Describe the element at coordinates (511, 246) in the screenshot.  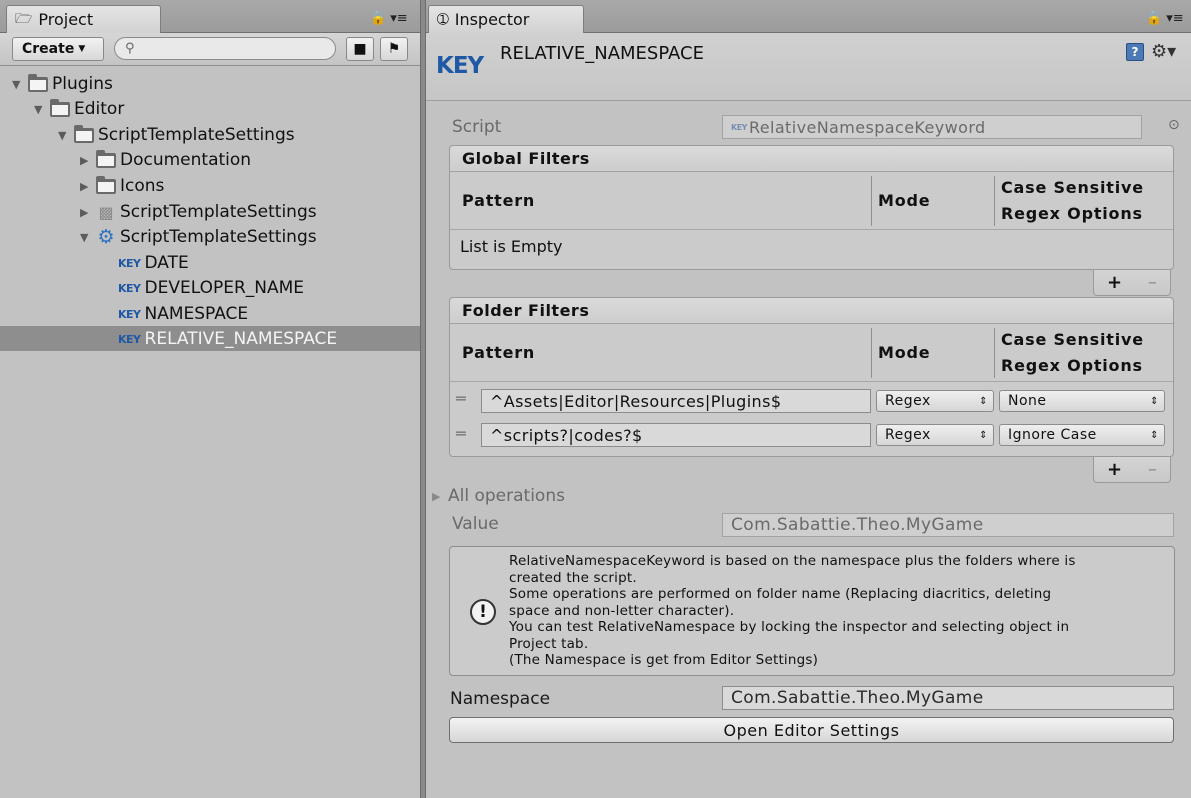
I see `list-empty-text: List is Empty` at that location.